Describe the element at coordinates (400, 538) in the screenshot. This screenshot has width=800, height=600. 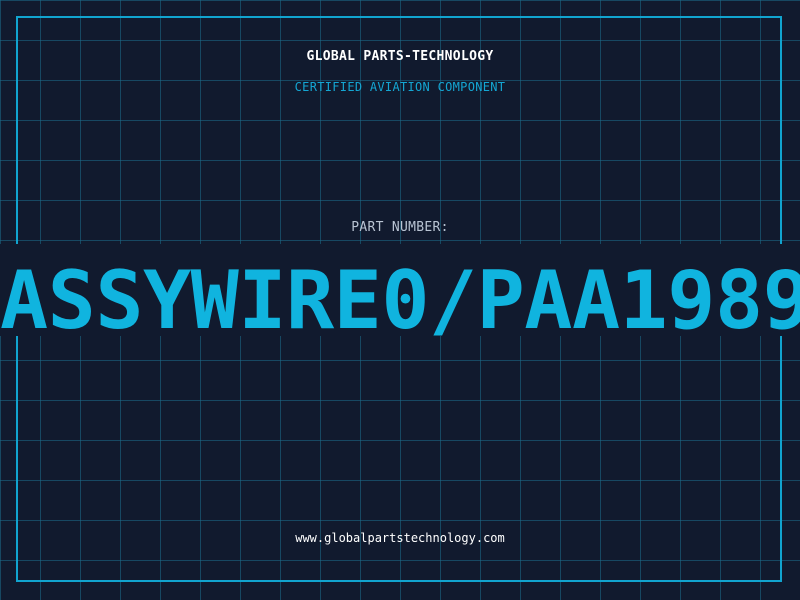
I see `website-link: www.globalpartstechnology.com` at that location.